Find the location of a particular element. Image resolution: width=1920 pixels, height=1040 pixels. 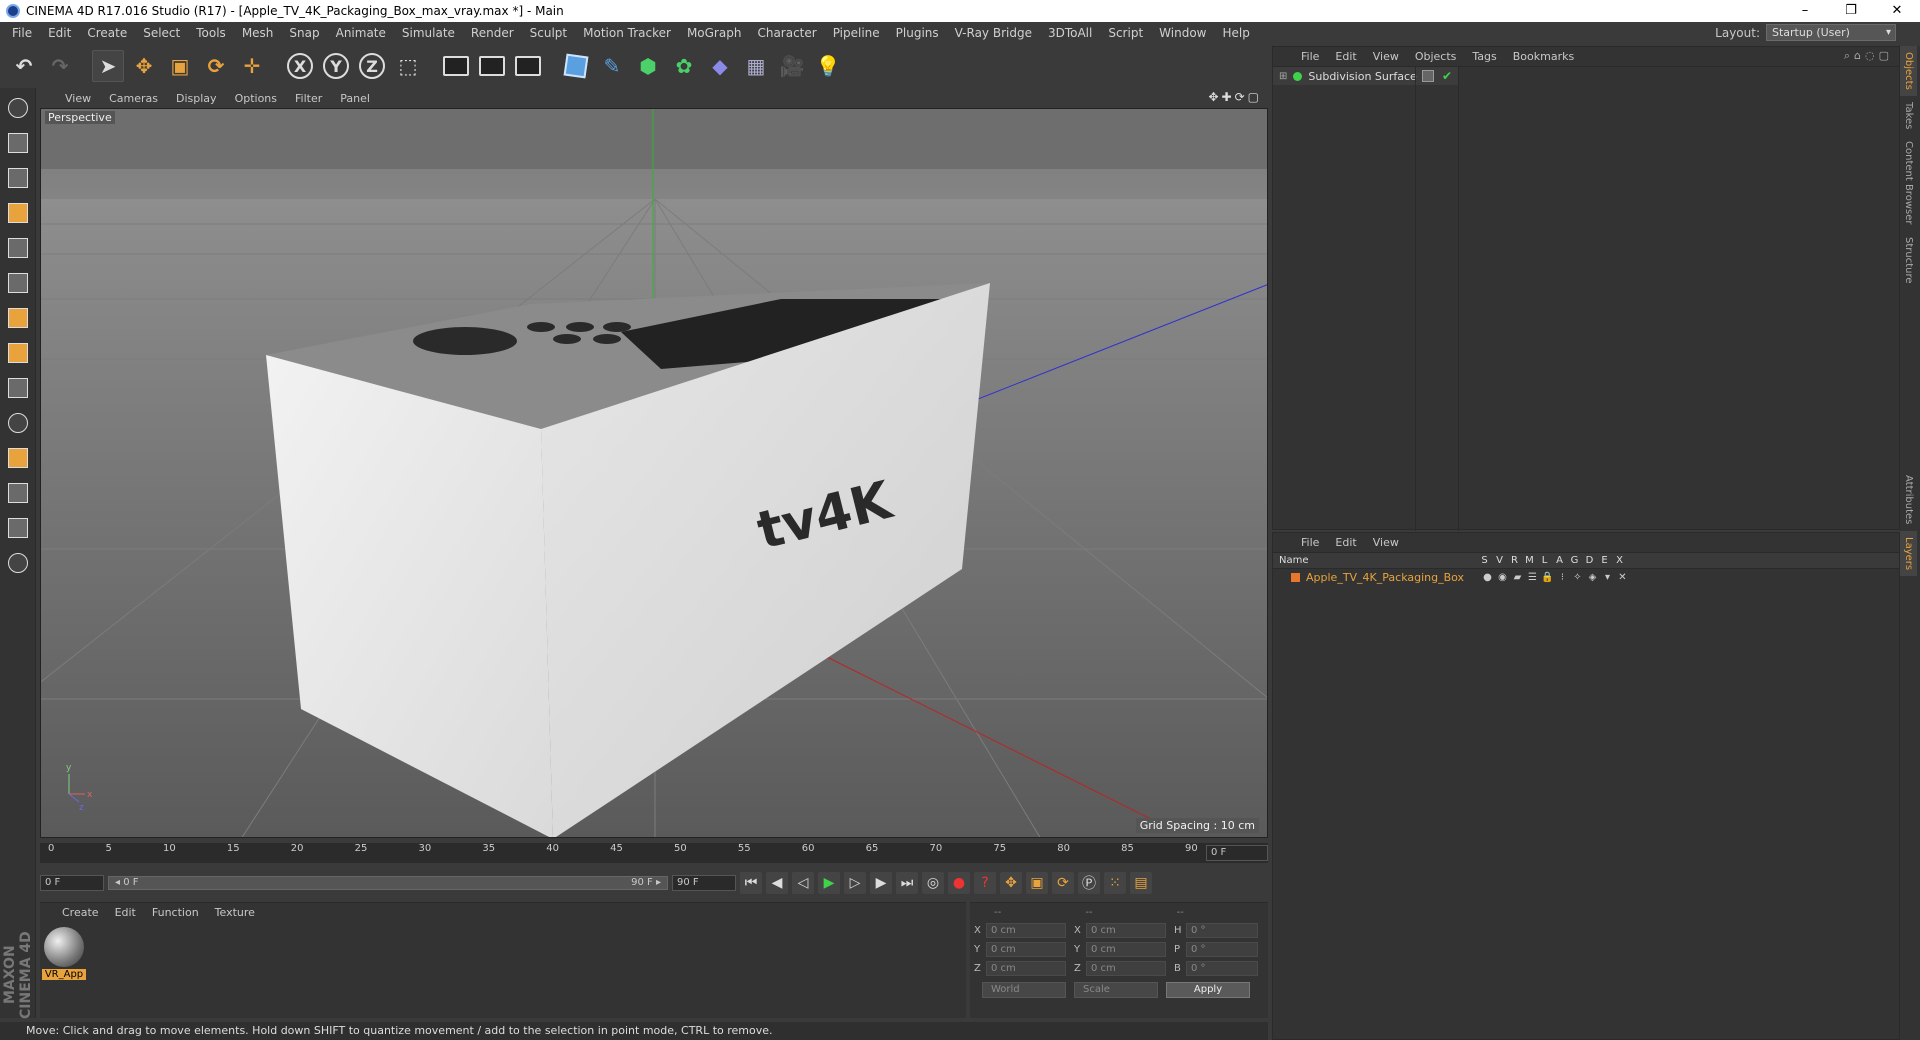

layers-menu-view: View is located at coordinates (1386, 542).